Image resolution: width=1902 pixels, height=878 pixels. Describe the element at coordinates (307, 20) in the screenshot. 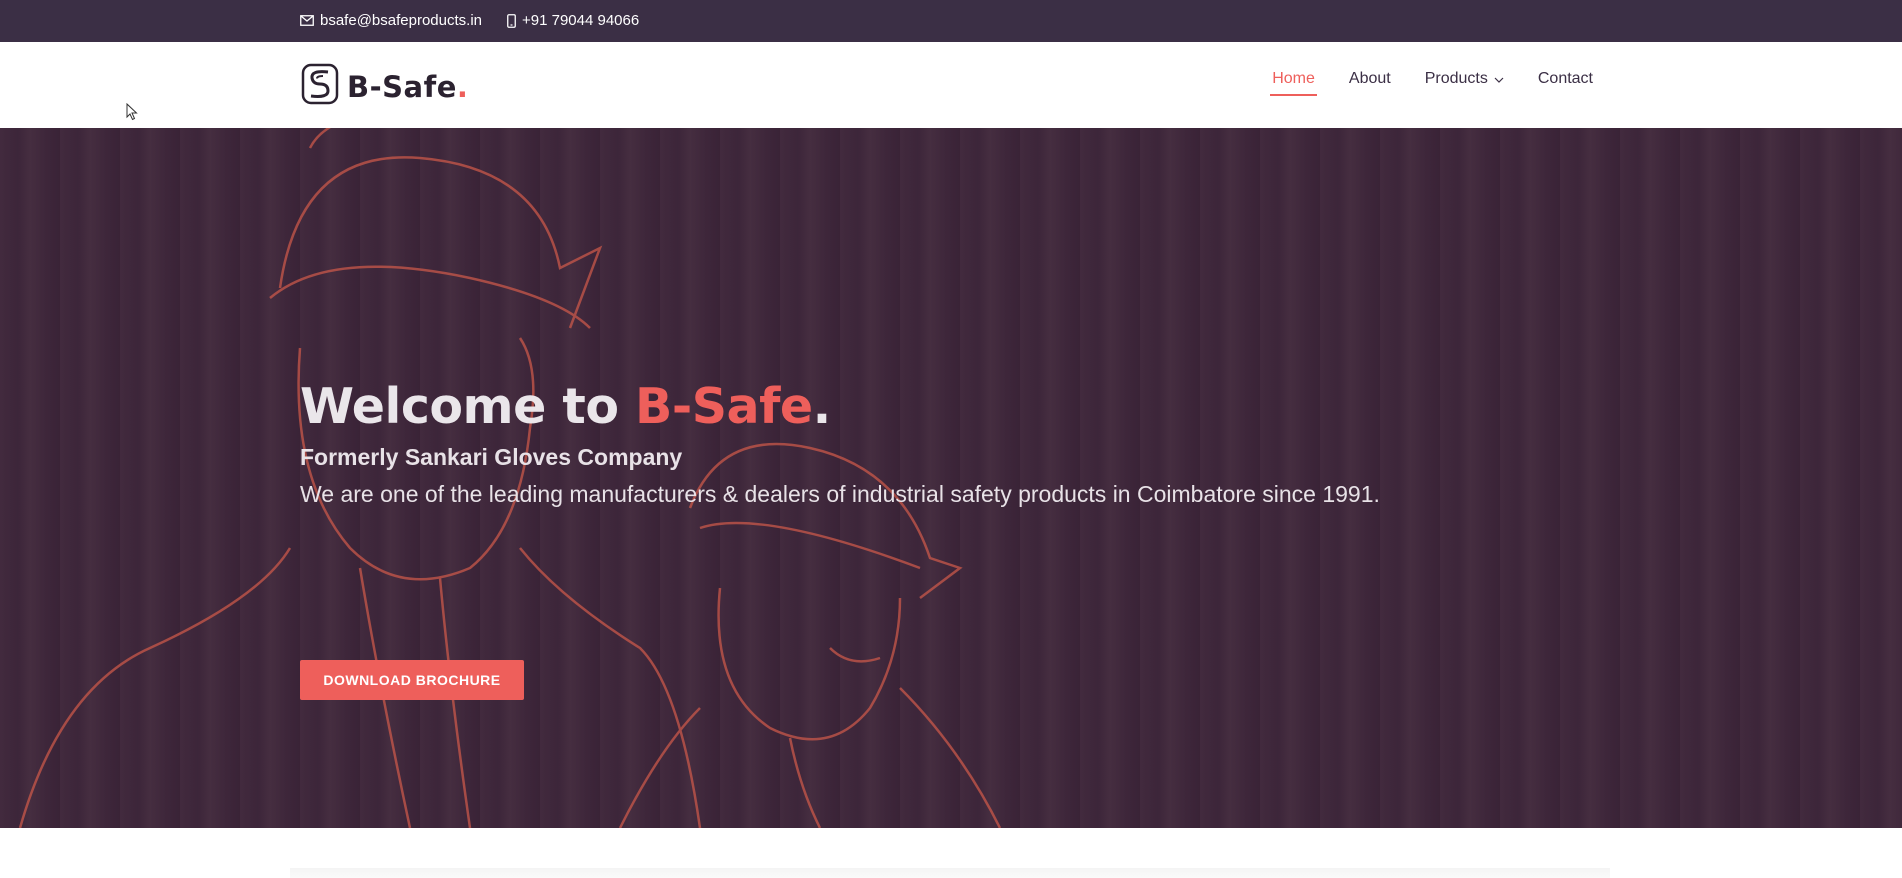

I see `envelope-icon` at that location.